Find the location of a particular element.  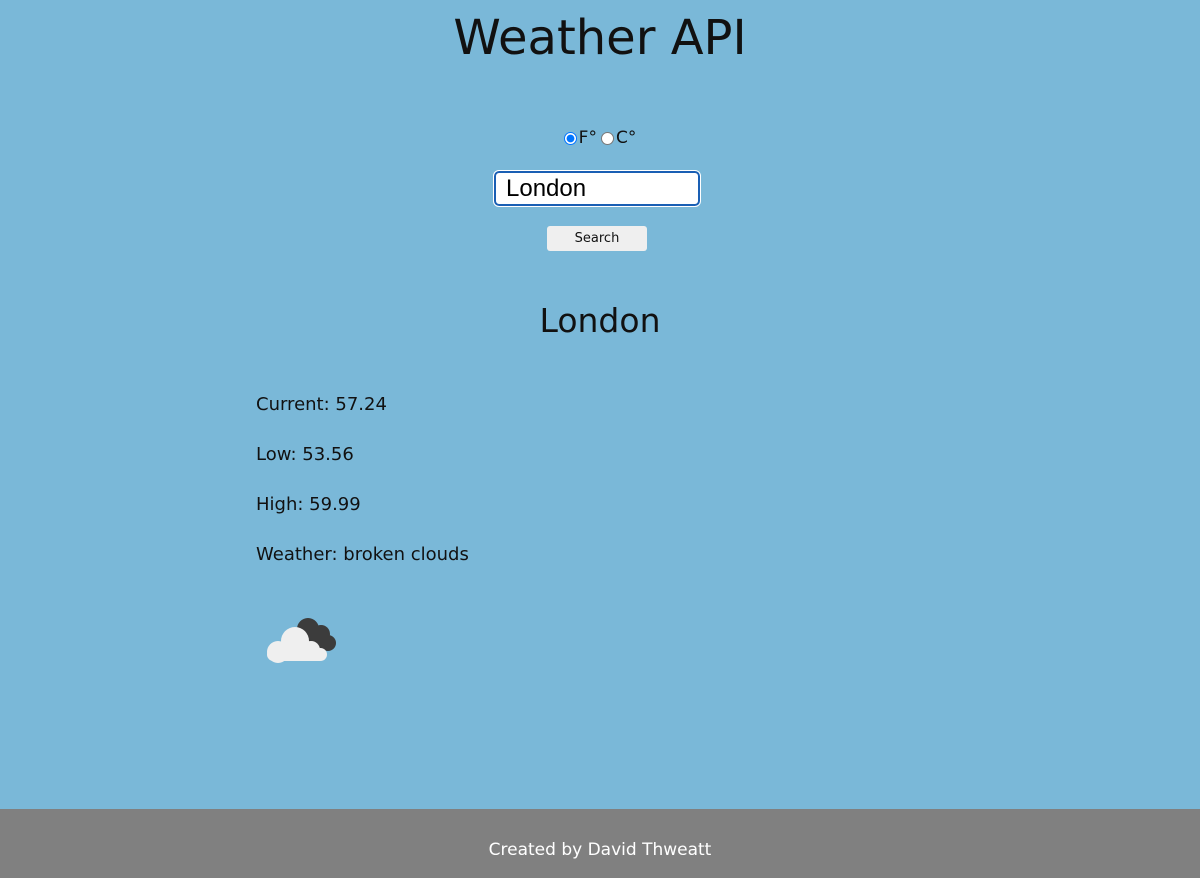

low-temp-value: 53.56 is located at coordinates (328, 454).